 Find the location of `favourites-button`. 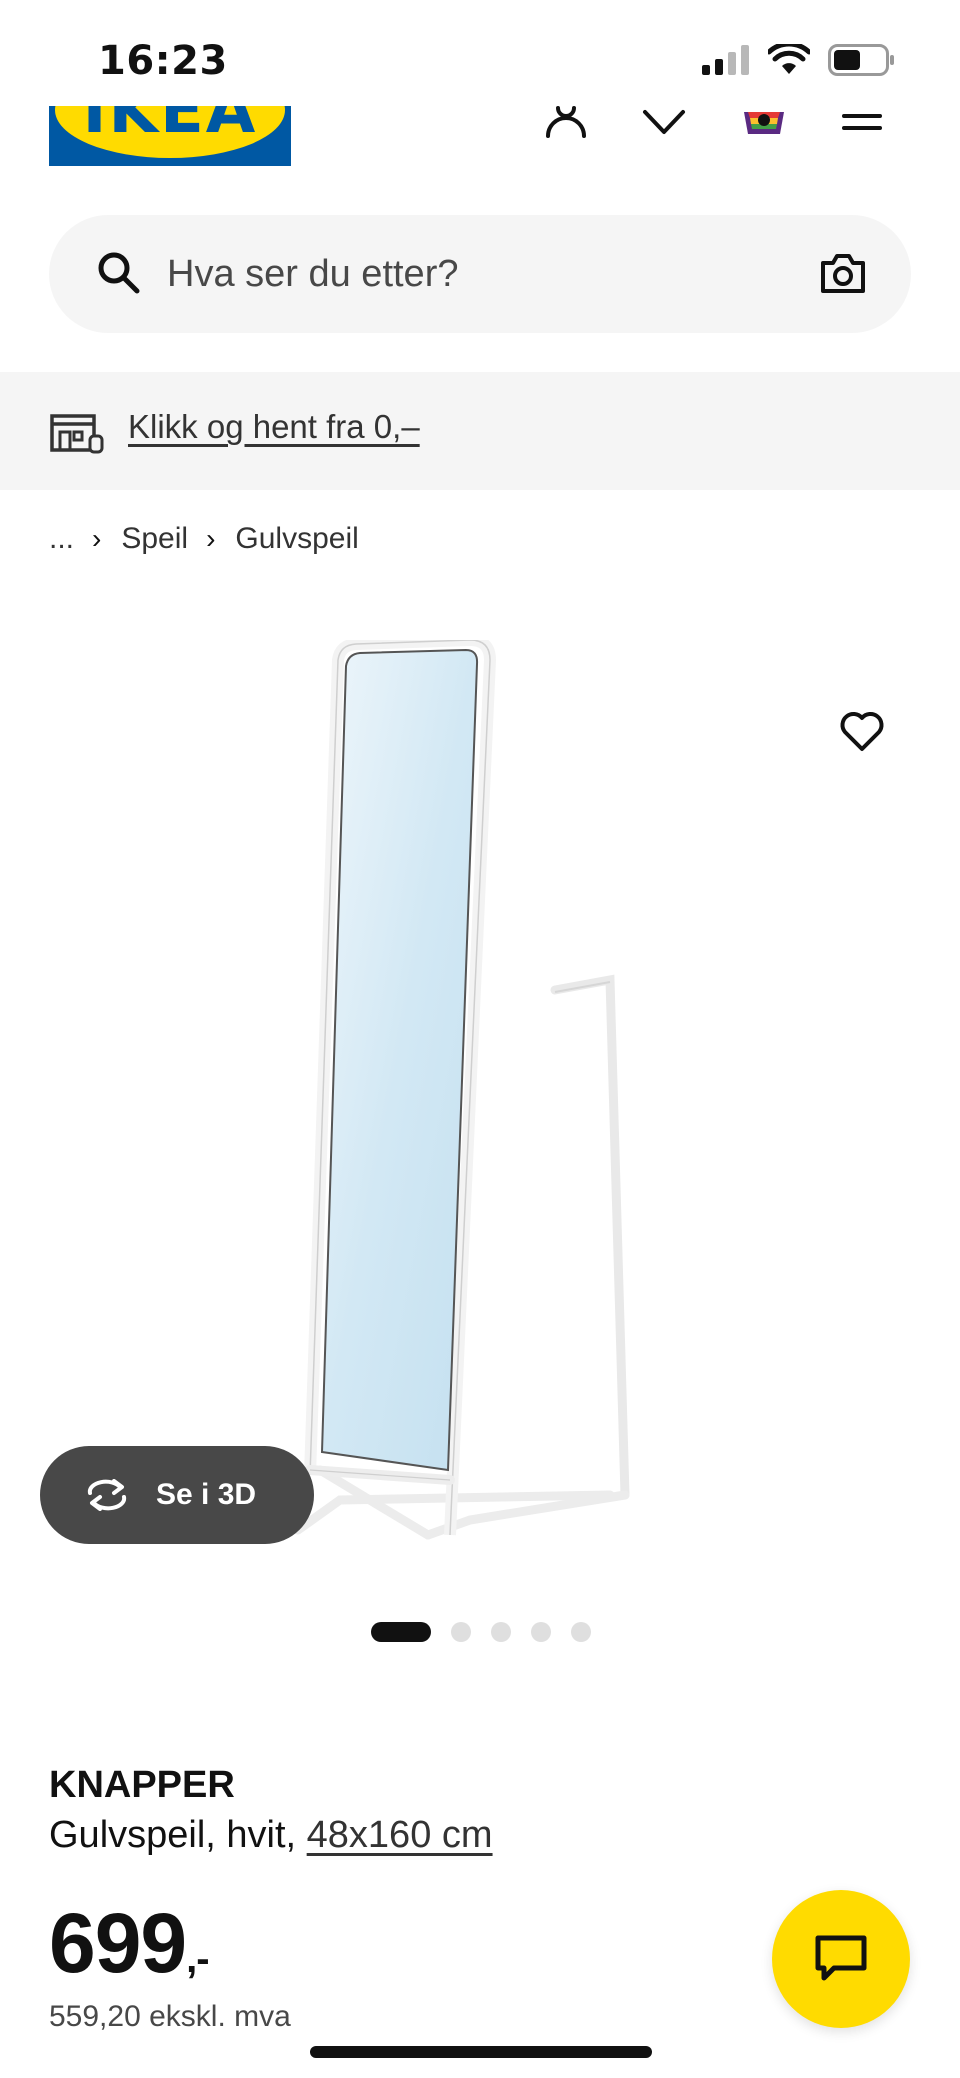

favourites-button is located at coordinates (664, 120).